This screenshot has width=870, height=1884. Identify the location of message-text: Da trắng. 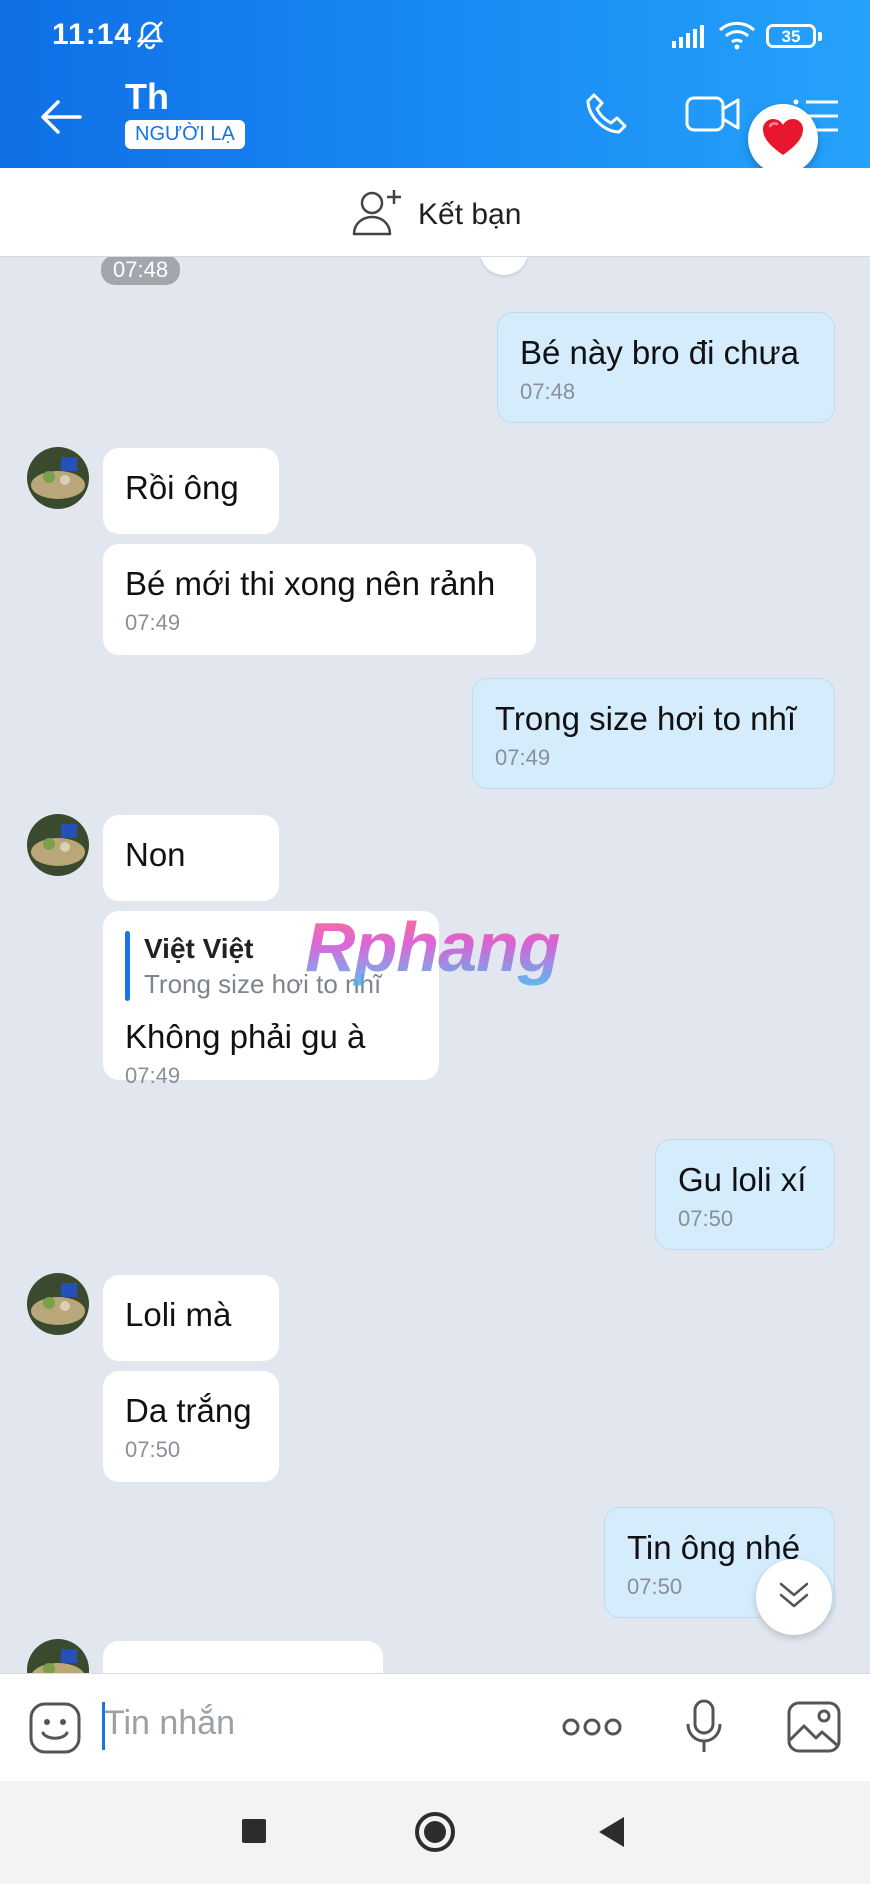
(188, 1410).